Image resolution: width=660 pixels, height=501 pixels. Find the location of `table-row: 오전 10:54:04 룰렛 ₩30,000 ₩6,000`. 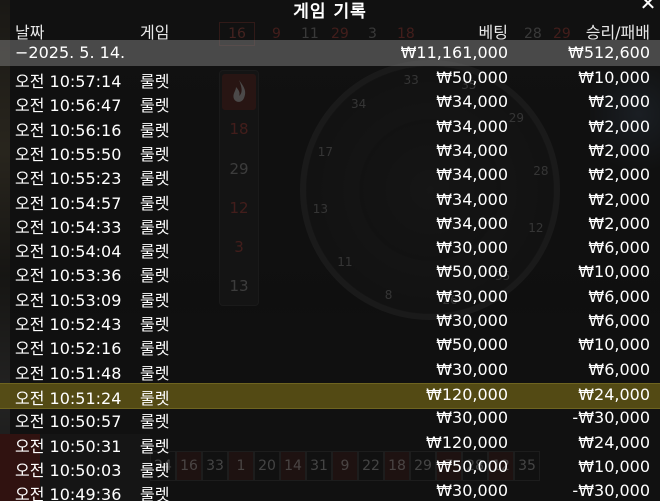

table-row: 오전 10:54:04 룰렛 ₩30,000 ₩6,000 is located at coordinates (330, 250).